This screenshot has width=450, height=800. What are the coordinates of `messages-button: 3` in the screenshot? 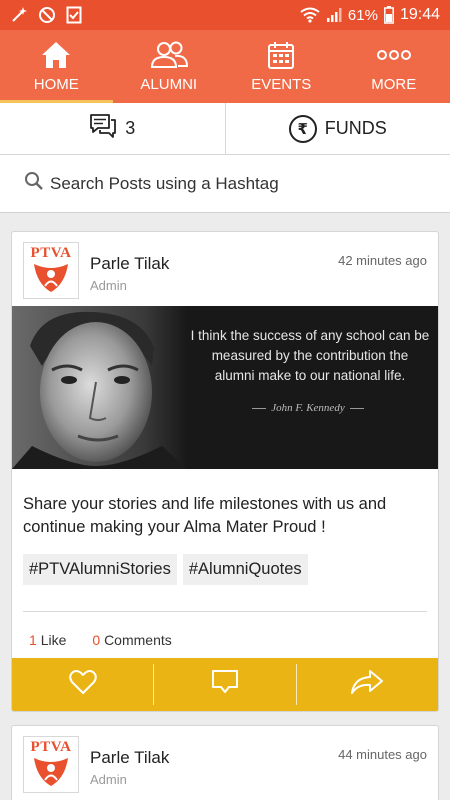 It's located at (112, 128).